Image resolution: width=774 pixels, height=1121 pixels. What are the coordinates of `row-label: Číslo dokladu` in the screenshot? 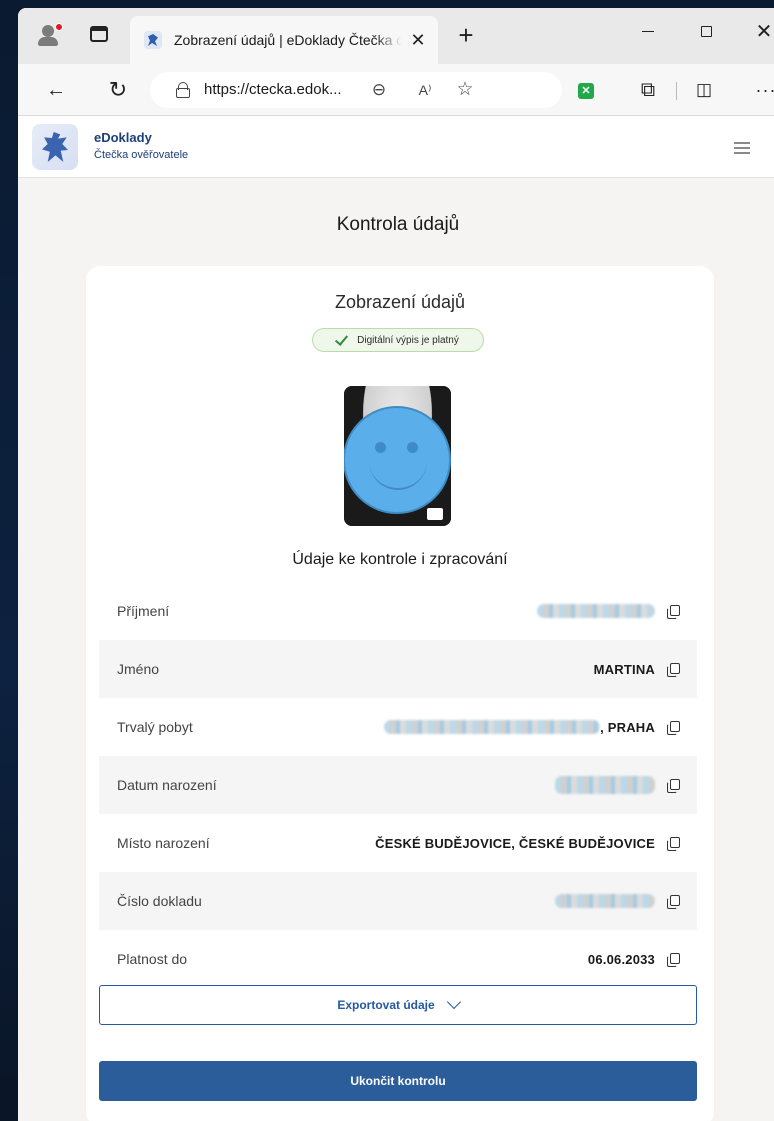 It's located at (159, 901).